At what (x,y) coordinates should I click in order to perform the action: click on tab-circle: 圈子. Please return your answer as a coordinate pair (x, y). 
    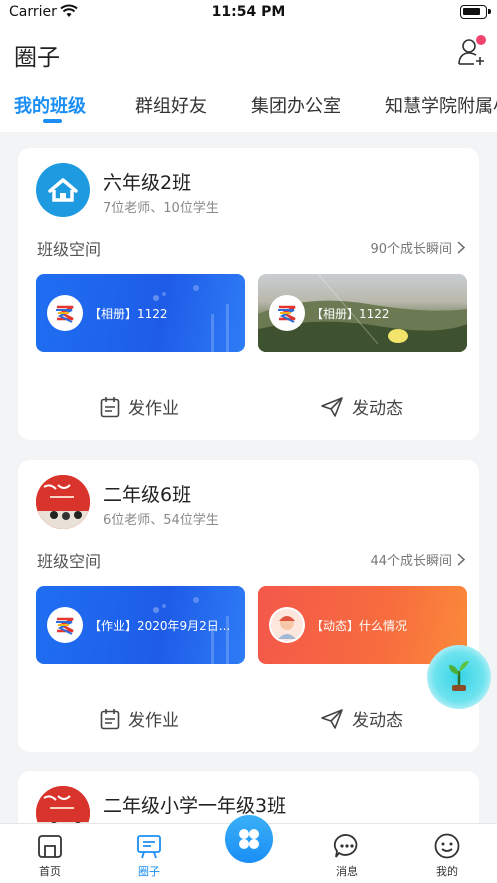
    Looking at the image, I should click on (149, 855).